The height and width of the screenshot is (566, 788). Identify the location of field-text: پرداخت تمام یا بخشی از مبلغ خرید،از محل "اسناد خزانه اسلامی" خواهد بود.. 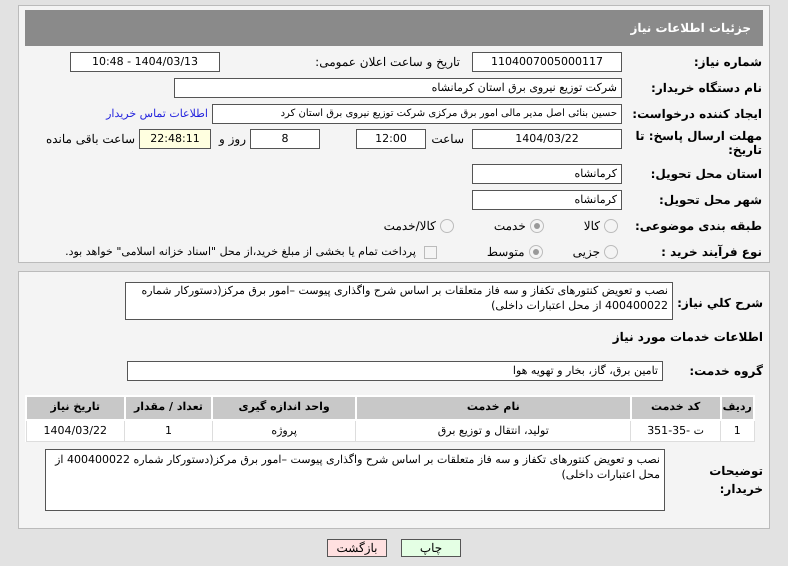
(240, 252).